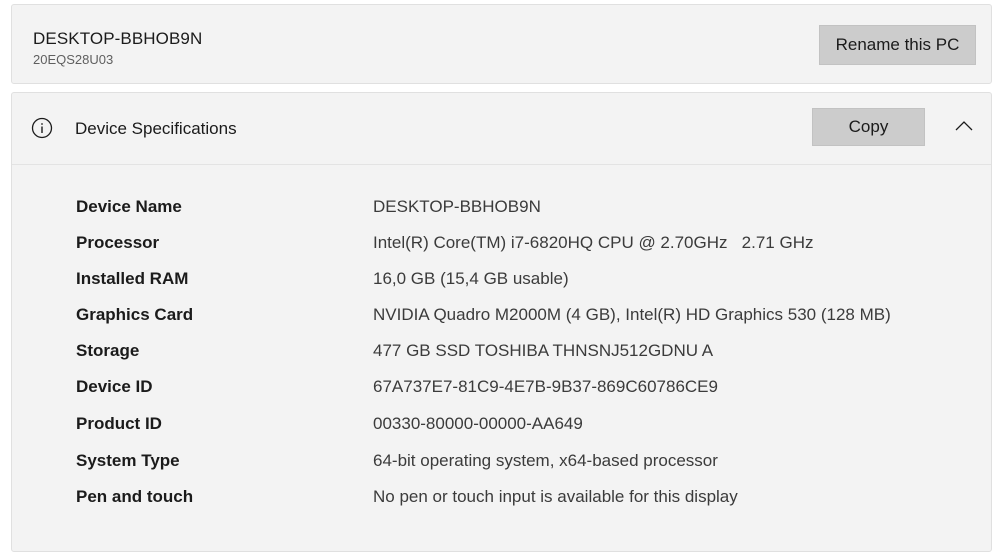  Describe the element at coordinates (156, 128) in the screenshot. I see `section-title: Device Specifications` at that location.